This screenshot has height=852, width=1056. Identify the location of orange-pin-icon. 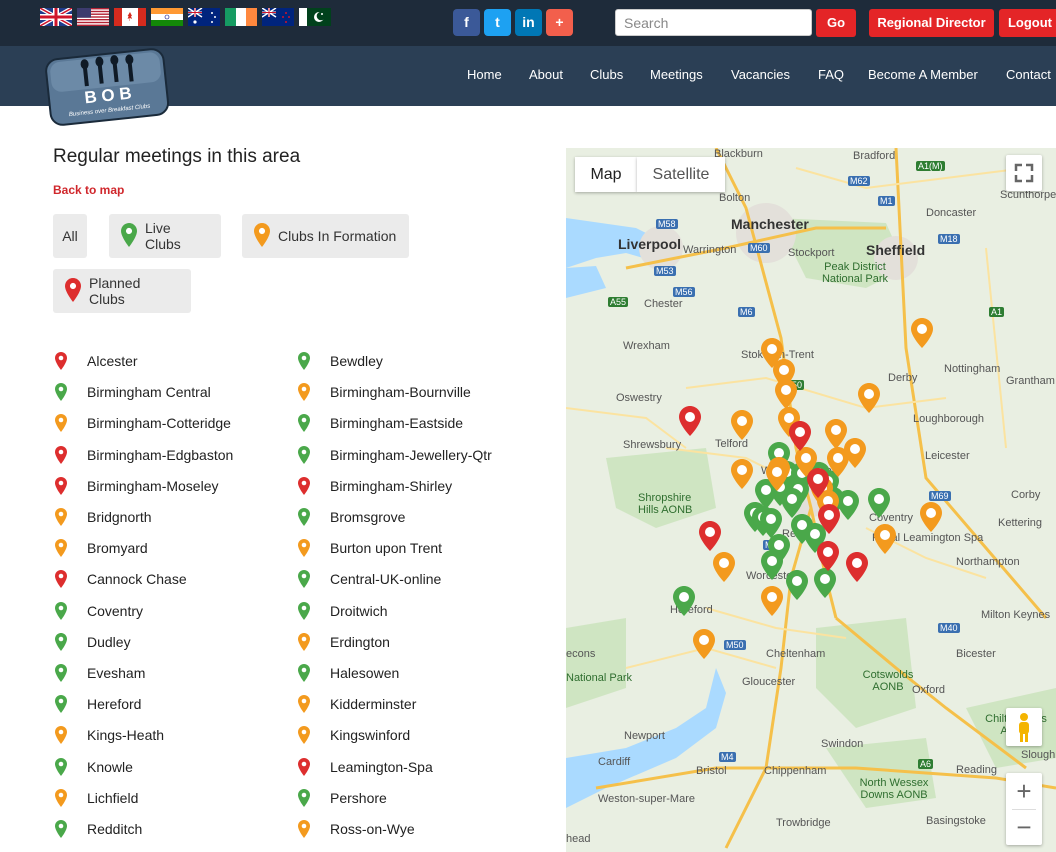
(66, 797).